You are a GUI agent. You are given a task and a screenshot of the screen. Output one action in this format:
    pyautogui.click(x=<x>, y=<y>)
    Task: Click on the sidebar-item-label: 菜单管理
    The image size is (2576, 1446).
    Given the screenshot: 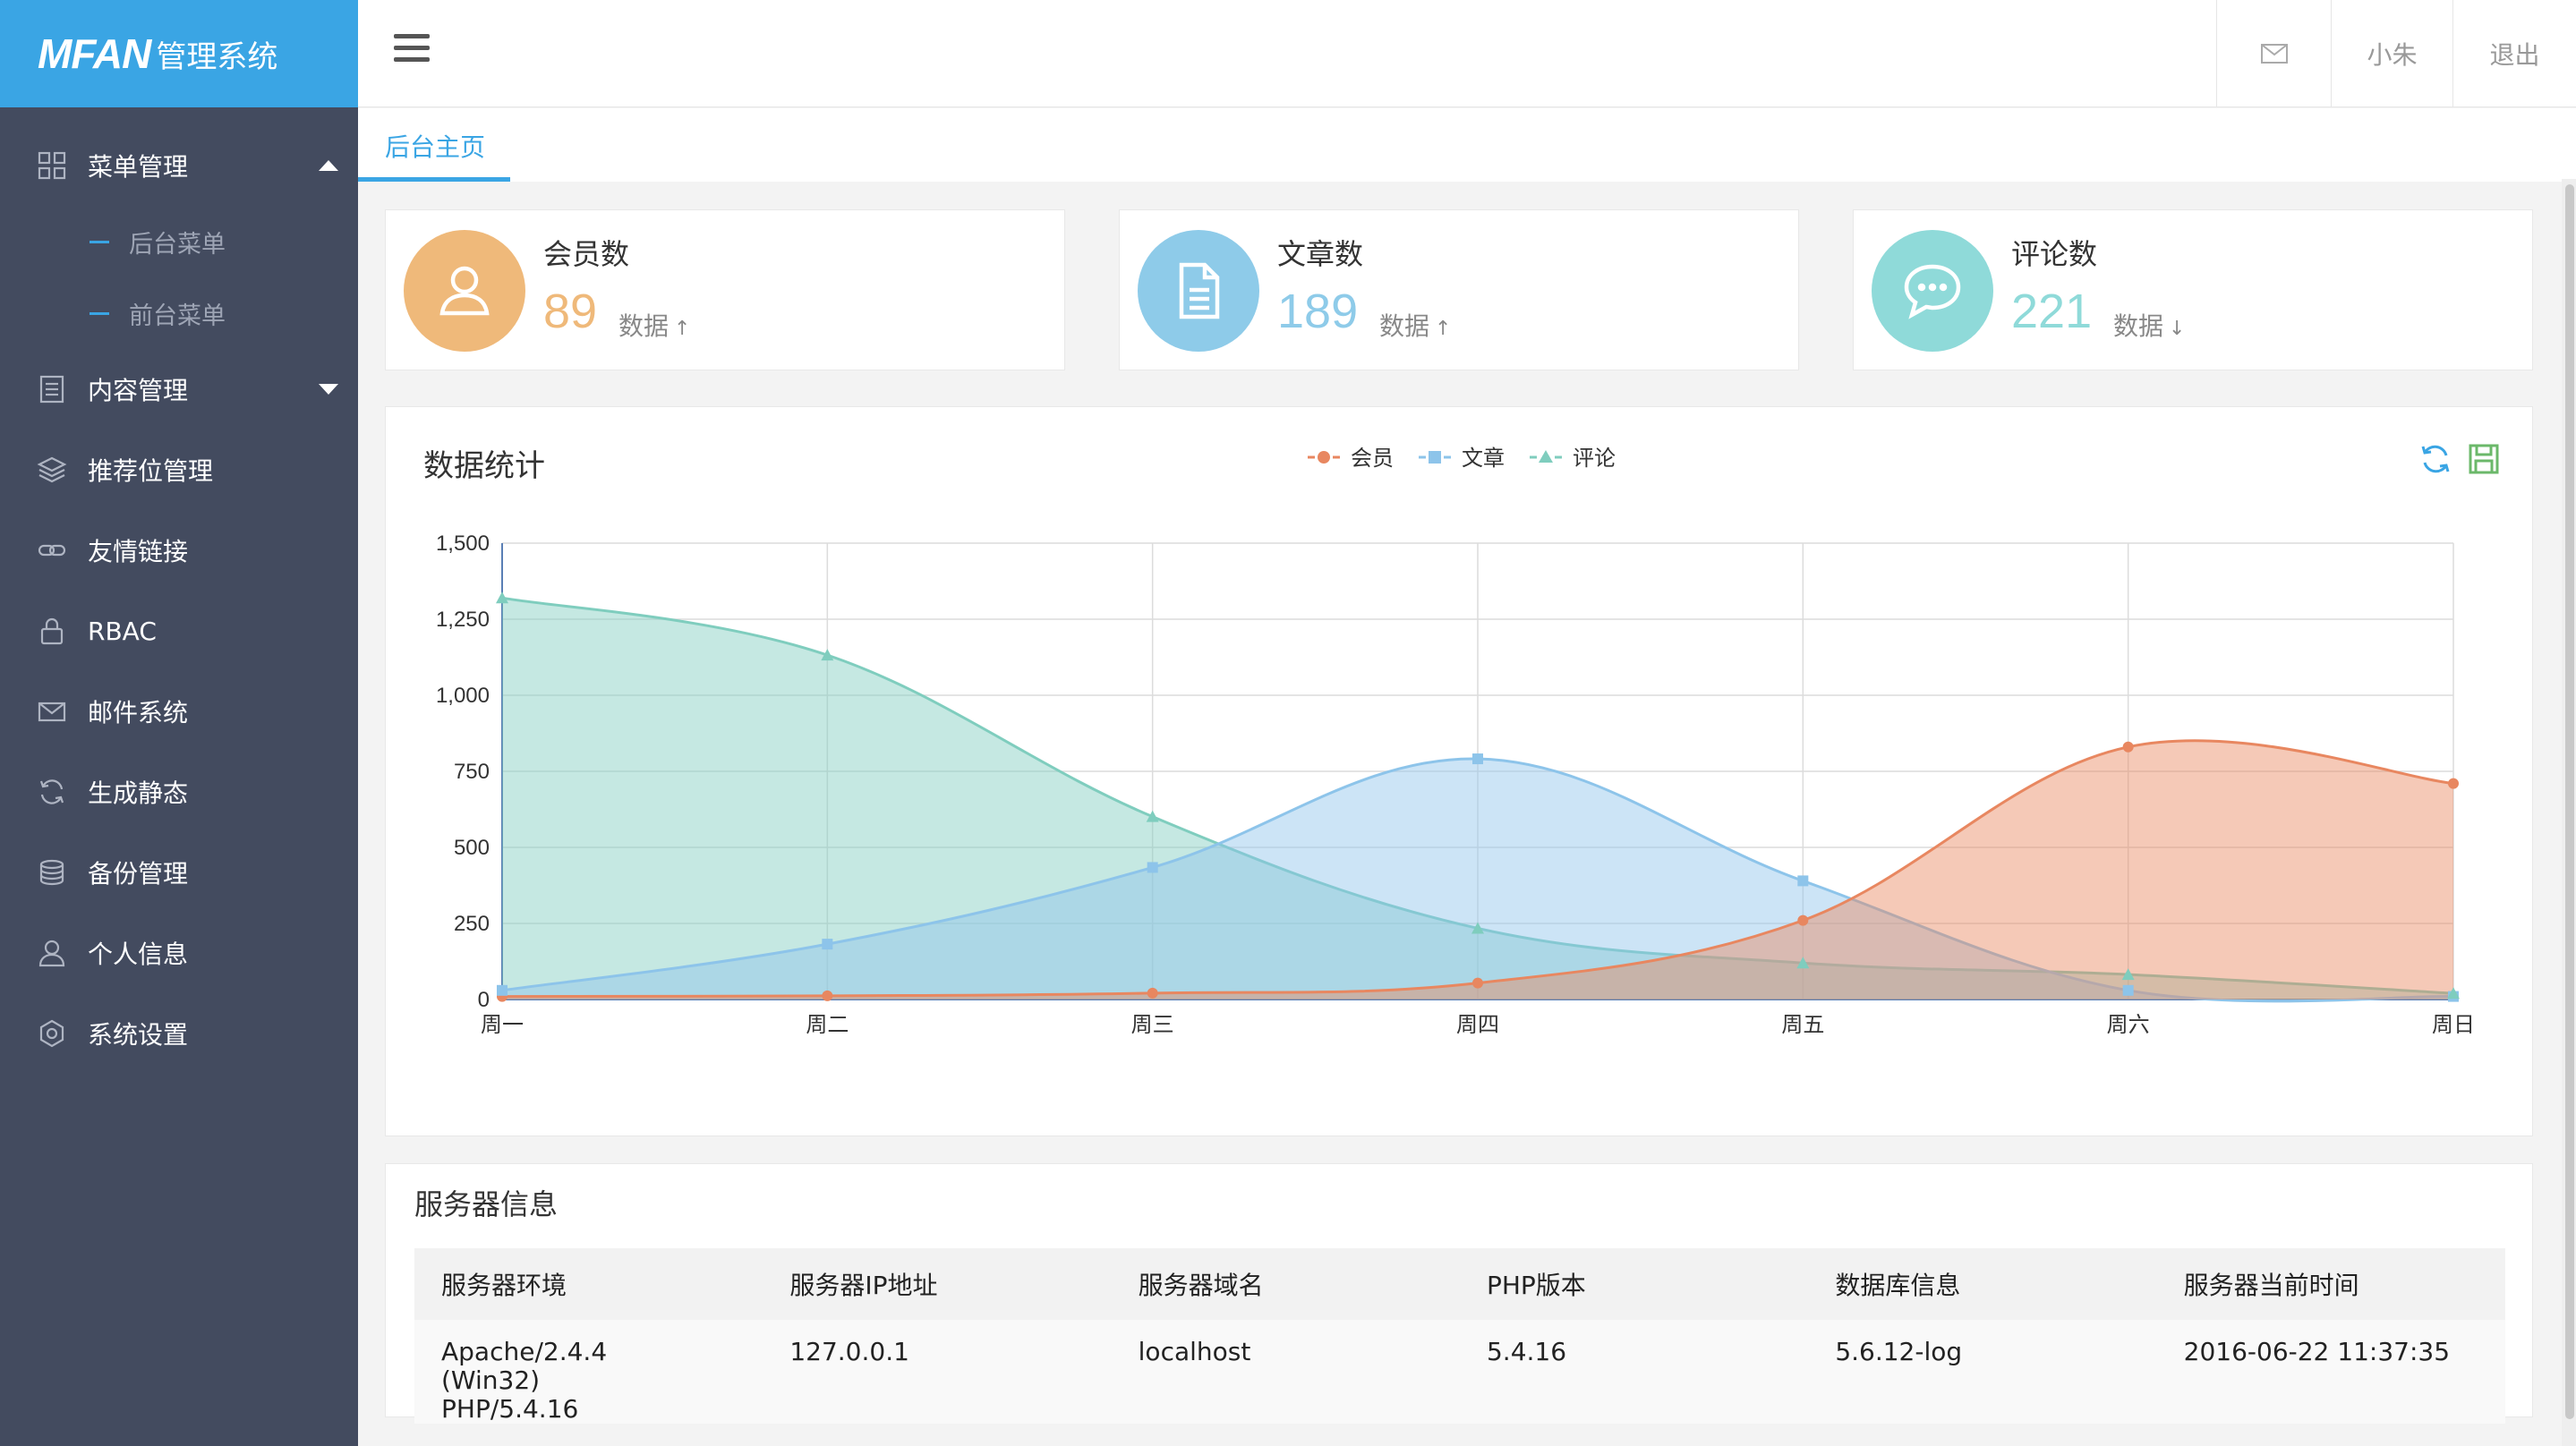 What is the action you would take?
    pyautogui.click(x=138, y=167)
    